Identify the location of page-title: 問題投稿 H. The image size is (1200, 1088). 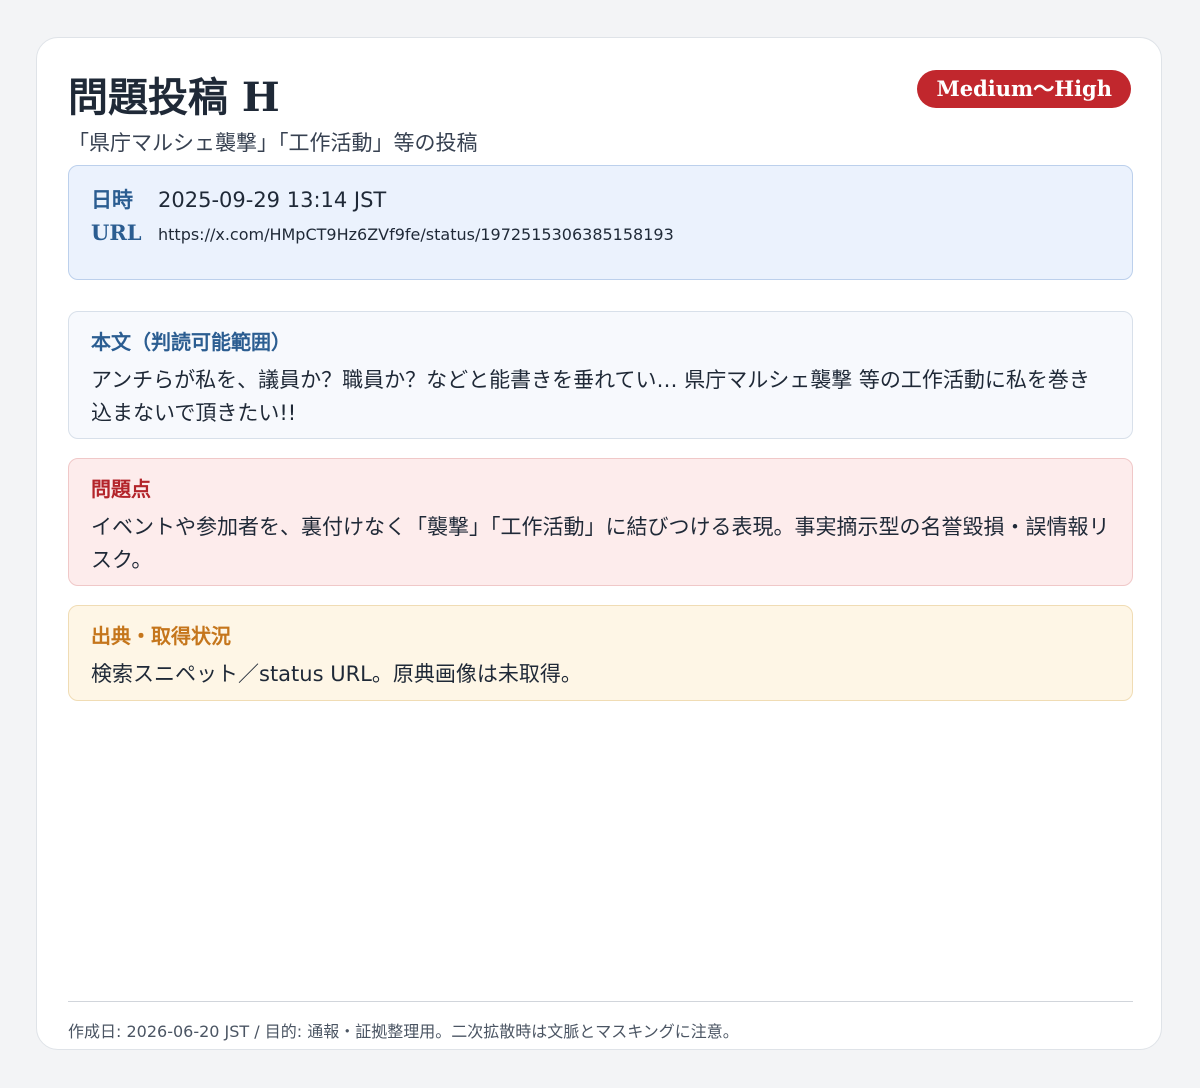
(174, 97).